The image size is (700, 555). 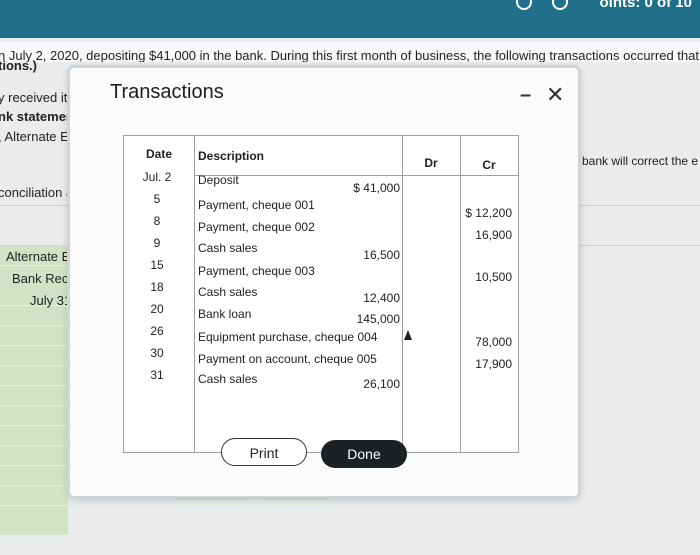 What do you see at coordinates (350, 19) in the screenshot?
I see `top-bar: oints: 0 of 10` at bounding box center [350, 19].